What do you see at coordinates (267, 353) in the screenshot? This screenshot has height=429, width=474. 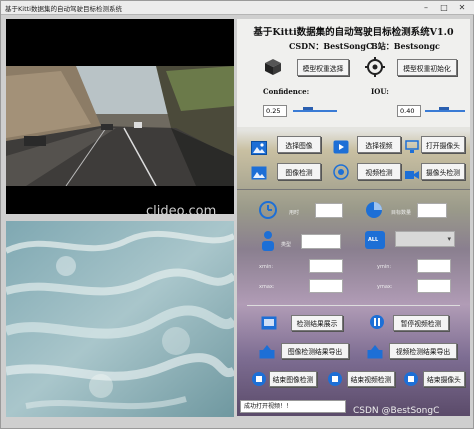 I see `export-image-icon` at bounding box center [267, 353].